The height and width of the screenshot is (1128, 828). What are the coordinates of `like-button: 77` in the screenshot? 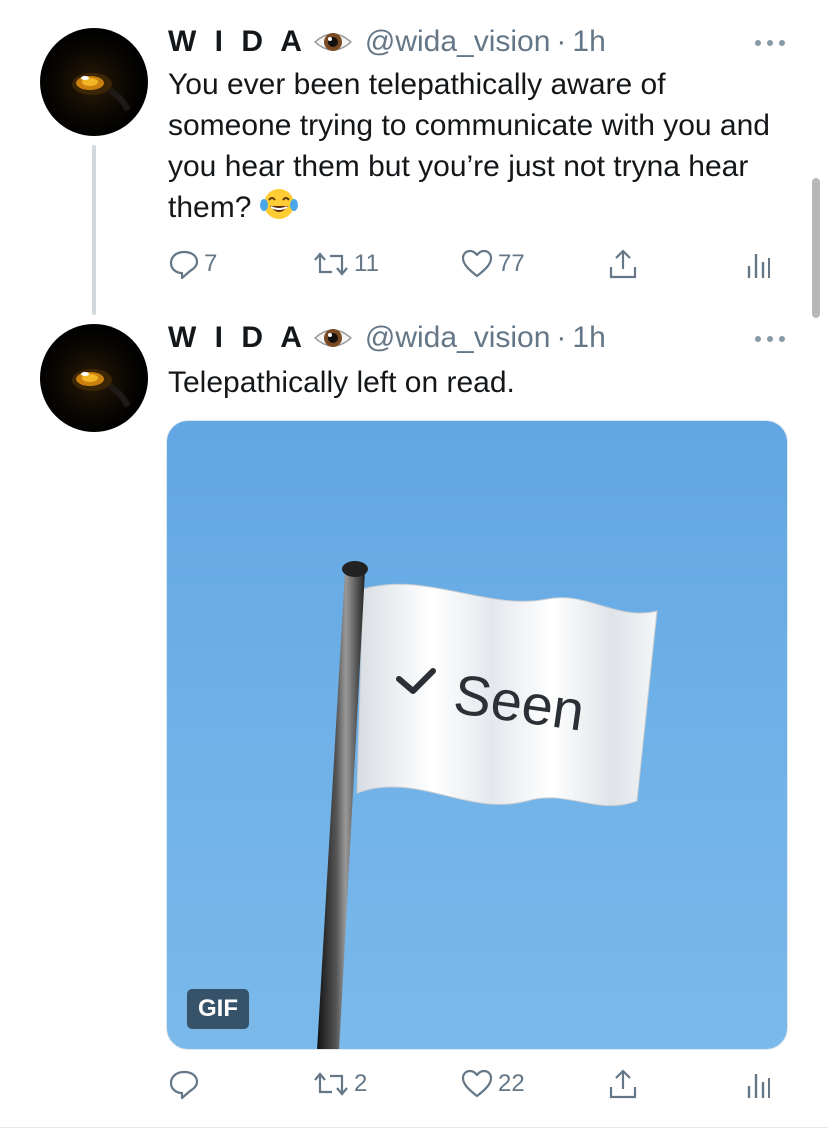 It's located at (492, 264).